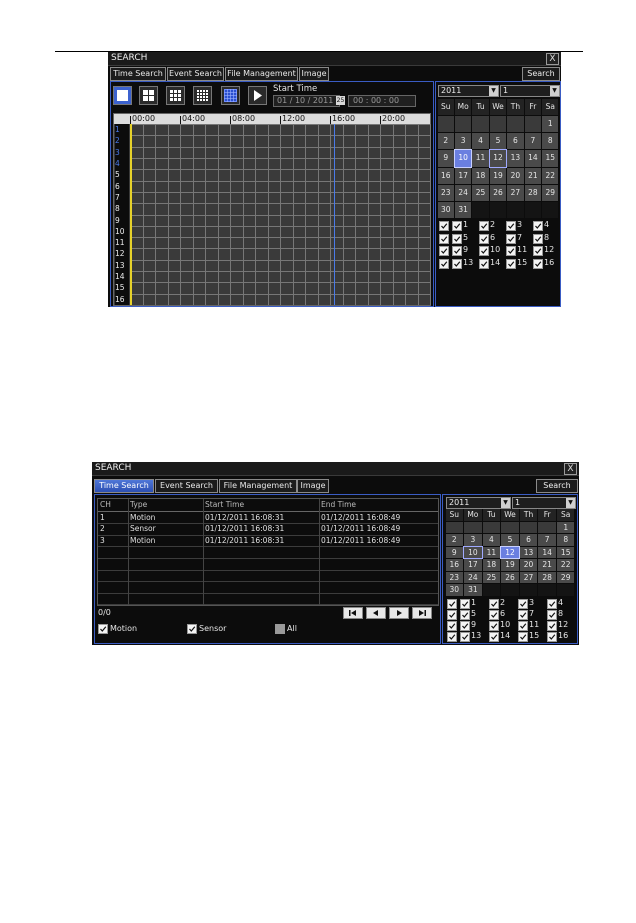  I want to click on calendar-day: 2, so click(445, 141).